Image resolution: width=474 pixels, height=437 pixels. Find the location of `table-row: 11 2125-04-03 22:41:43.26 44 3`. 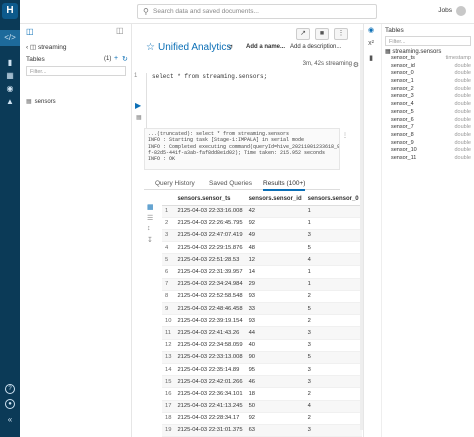

table-row: 11 2125-04-03 22:41:43.26 44 3 is located at coordinates (262, 333).